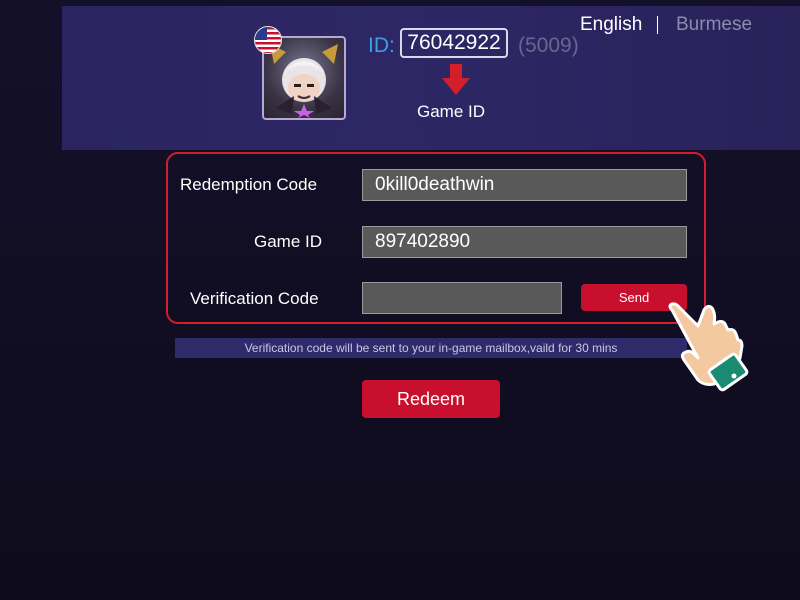  What do you see at coordinates (254, 298) in the screenshot?
I see `verification-code-label: Verification Code` at bounding box center [254, 298].